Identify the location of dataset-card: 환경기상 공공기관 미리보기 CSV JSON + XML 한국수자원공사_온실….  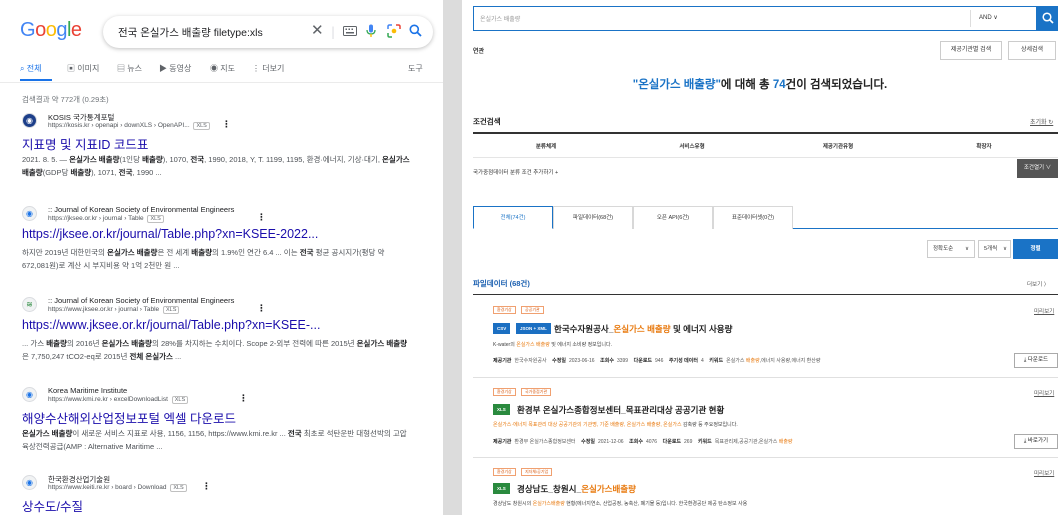
(765, 342).